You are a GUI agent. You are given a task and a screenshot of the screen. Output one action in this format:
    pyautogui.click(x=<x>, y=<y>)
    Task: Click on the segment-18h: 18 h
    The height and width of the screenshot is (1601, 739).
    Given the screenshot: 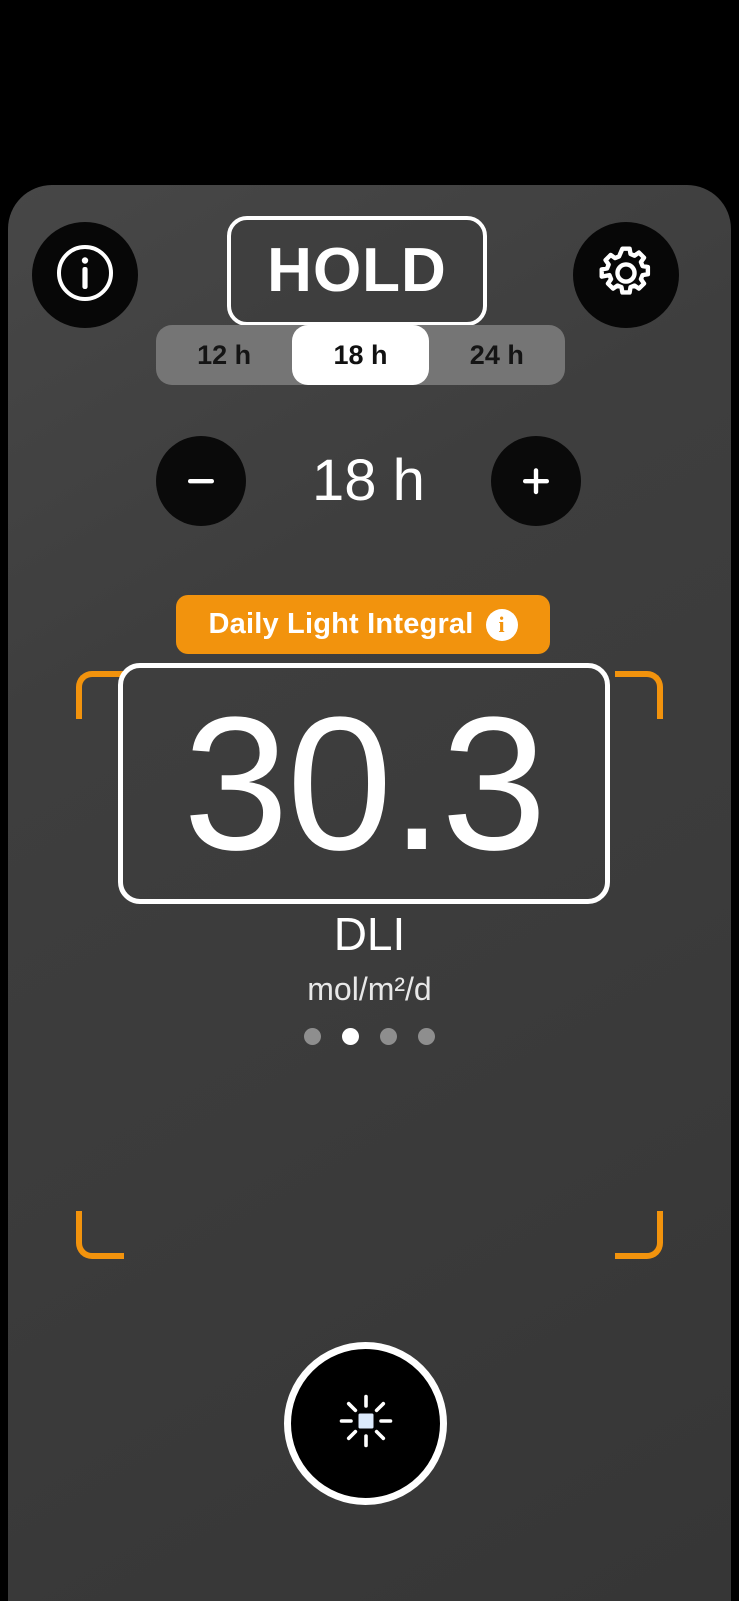 What is the action you would take?
    pyautogui.click(x=360, y=355)
    